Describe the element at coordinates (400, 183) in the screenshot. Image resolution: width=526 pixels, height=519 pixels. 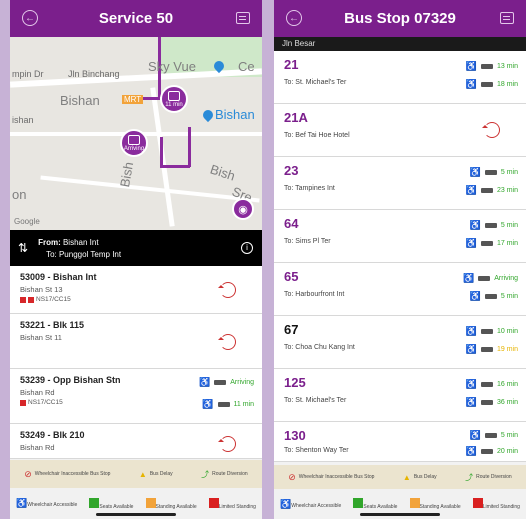
I see `service-row: 23 To: Tampines Int ♿ 5 min ♿ 23 min` at that location.